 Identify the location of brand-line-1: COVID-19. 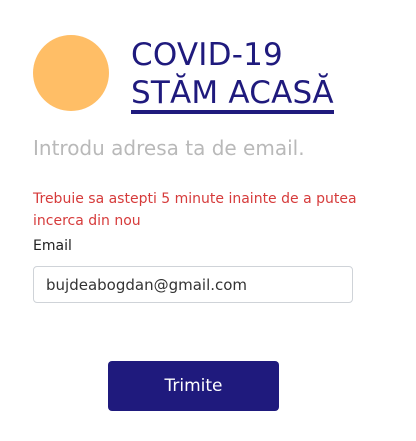
(207, 55).